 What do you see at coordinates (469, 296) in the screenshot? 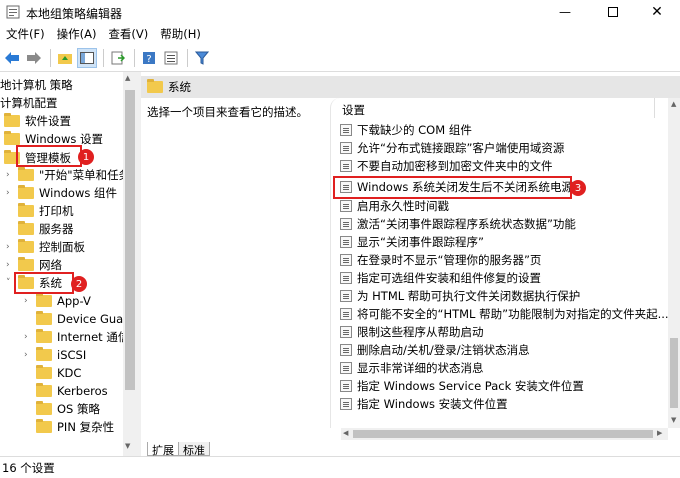
I see `setting-label: 为 HTML 帮助可执行文件关闭数据执行保护` at bounding box center [469, 296].